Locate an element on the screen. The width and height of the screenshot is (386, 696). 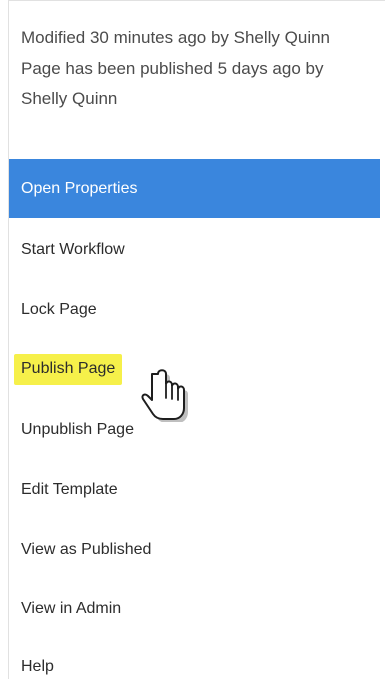
menu-item-label: Open Properties is located at coordinates (79, 188).